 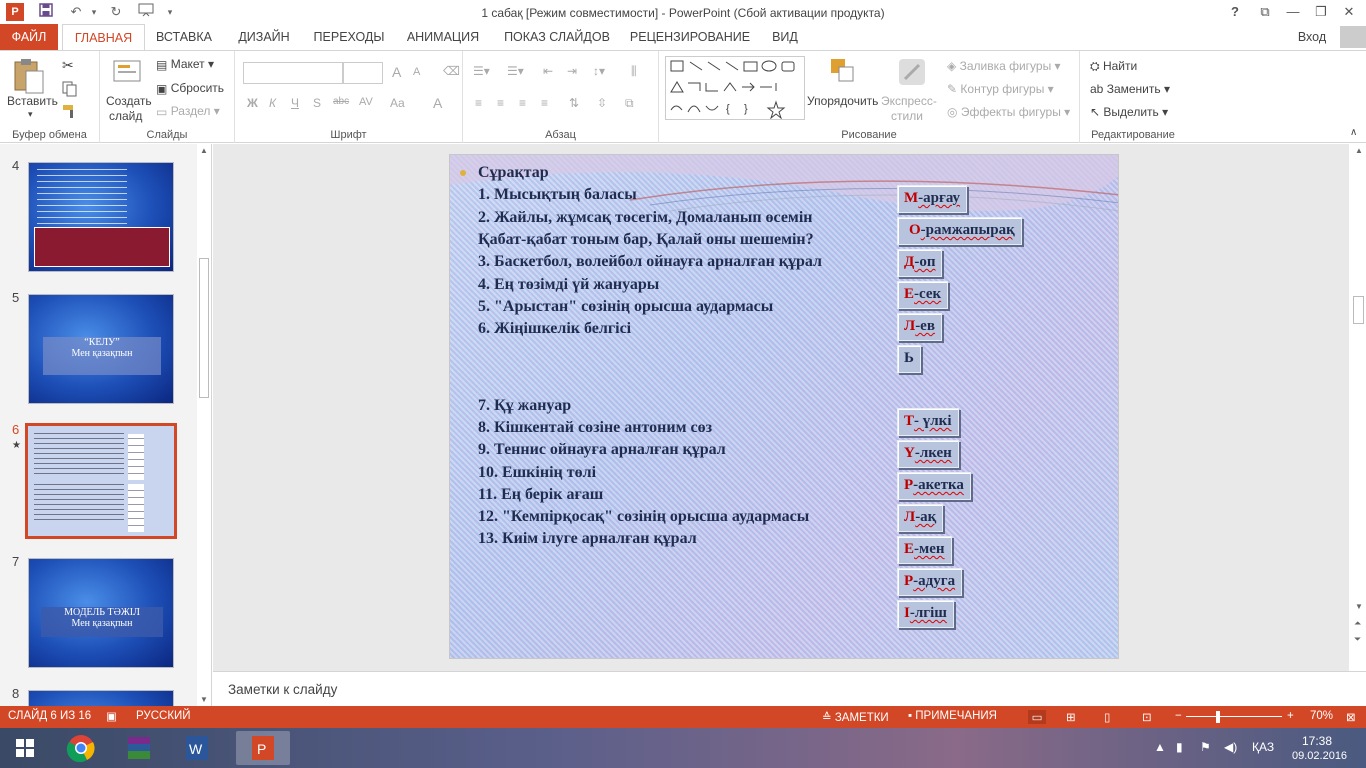 I want to click on zoom-slider-thumb, so click(x=1218, y=717).